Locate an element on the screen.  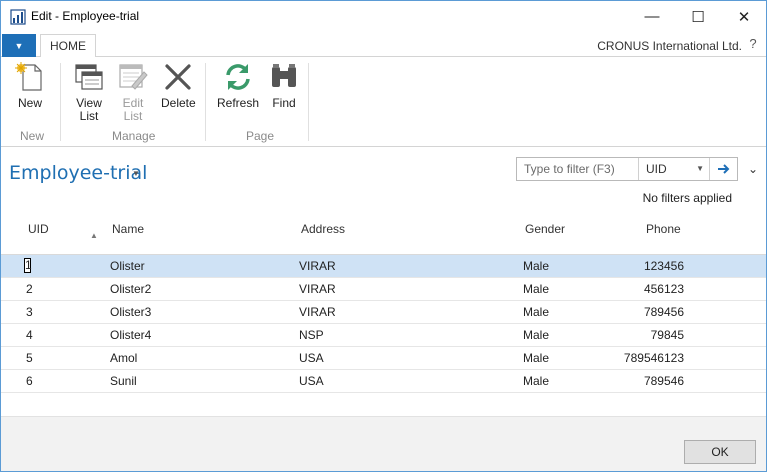
row-phone-cell: 789546 is located at coordinates (664, 381).